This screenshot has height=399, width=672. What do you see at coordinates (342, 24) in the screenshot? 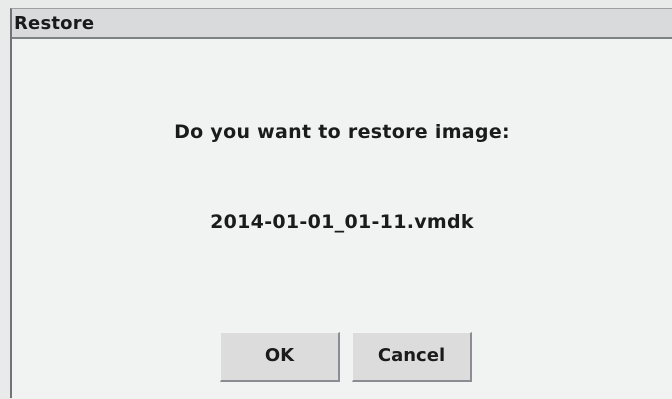
I see `dialog-titlebar: Restore` at bounding box center [342, 24].